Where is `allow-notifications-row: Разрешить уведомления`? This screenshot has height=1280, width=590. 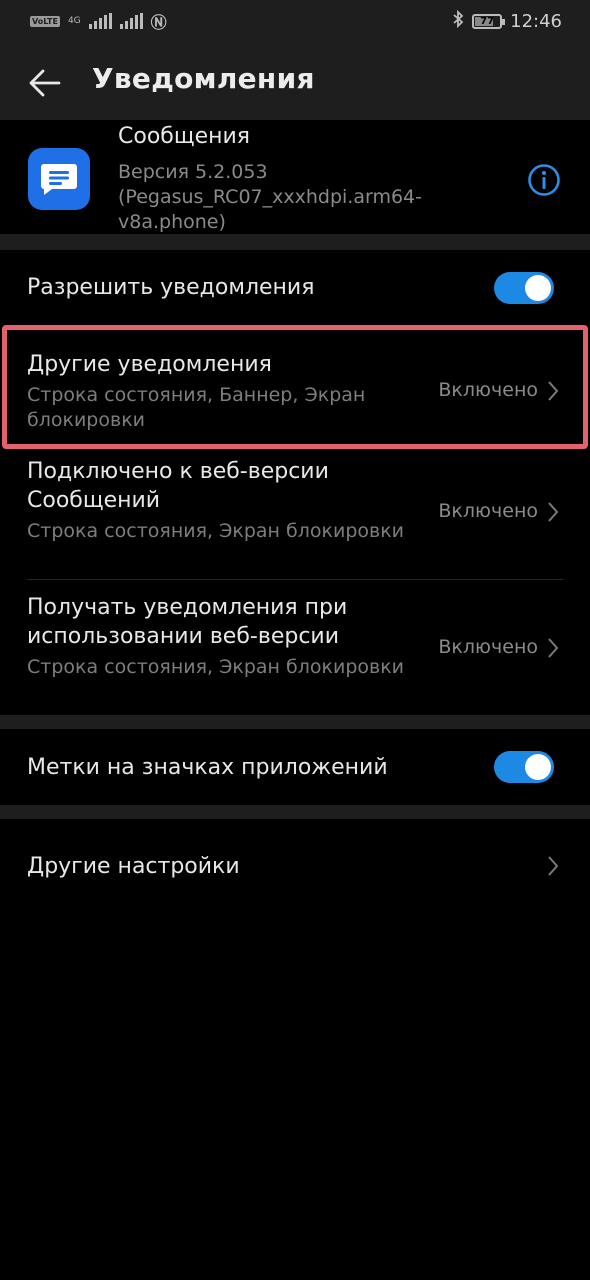
allow-notifications-row: Разрешить уведомления is located at coordinates (295, 288).